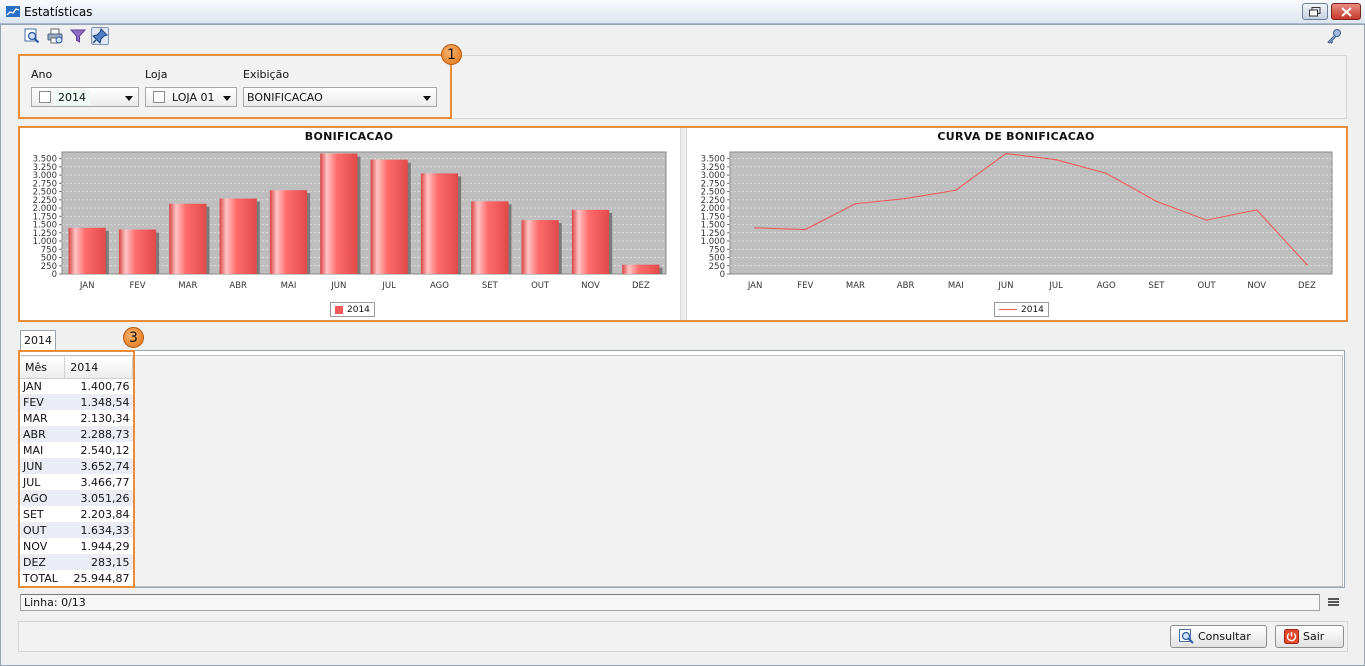 The height and width of the screenshot is (666, 1365). Describe the element at coordinates (42, 546) in the screenshot. I see `month-cell: NOV` at that location.